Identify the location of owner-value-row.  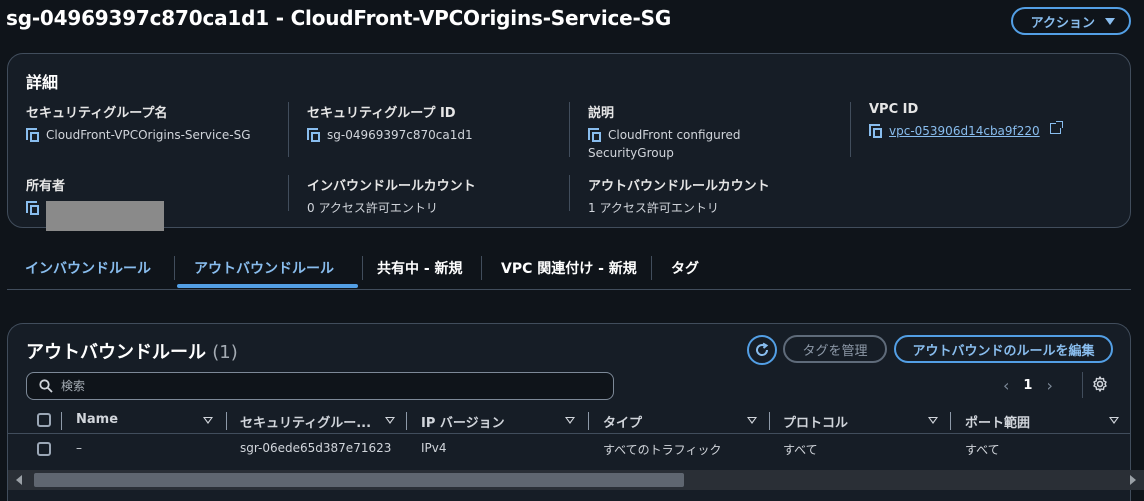
(95, 215).